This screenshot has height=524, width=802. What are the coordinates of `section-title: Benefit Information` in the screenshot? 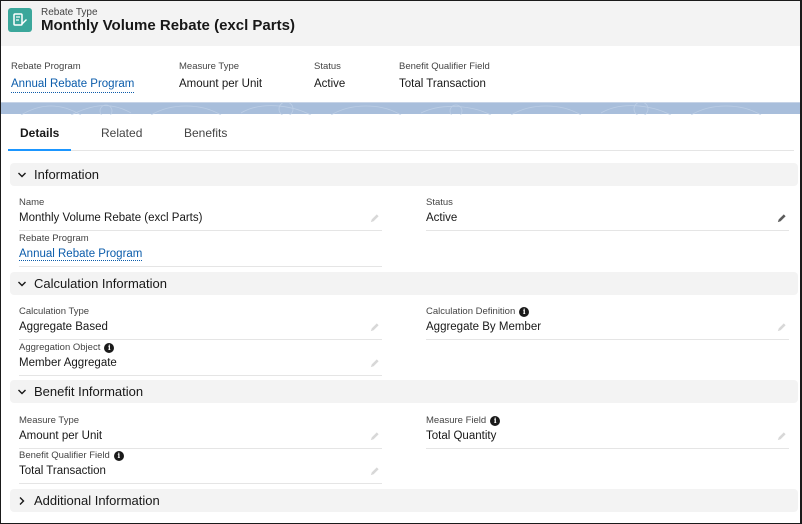 It's located at (89, 391).